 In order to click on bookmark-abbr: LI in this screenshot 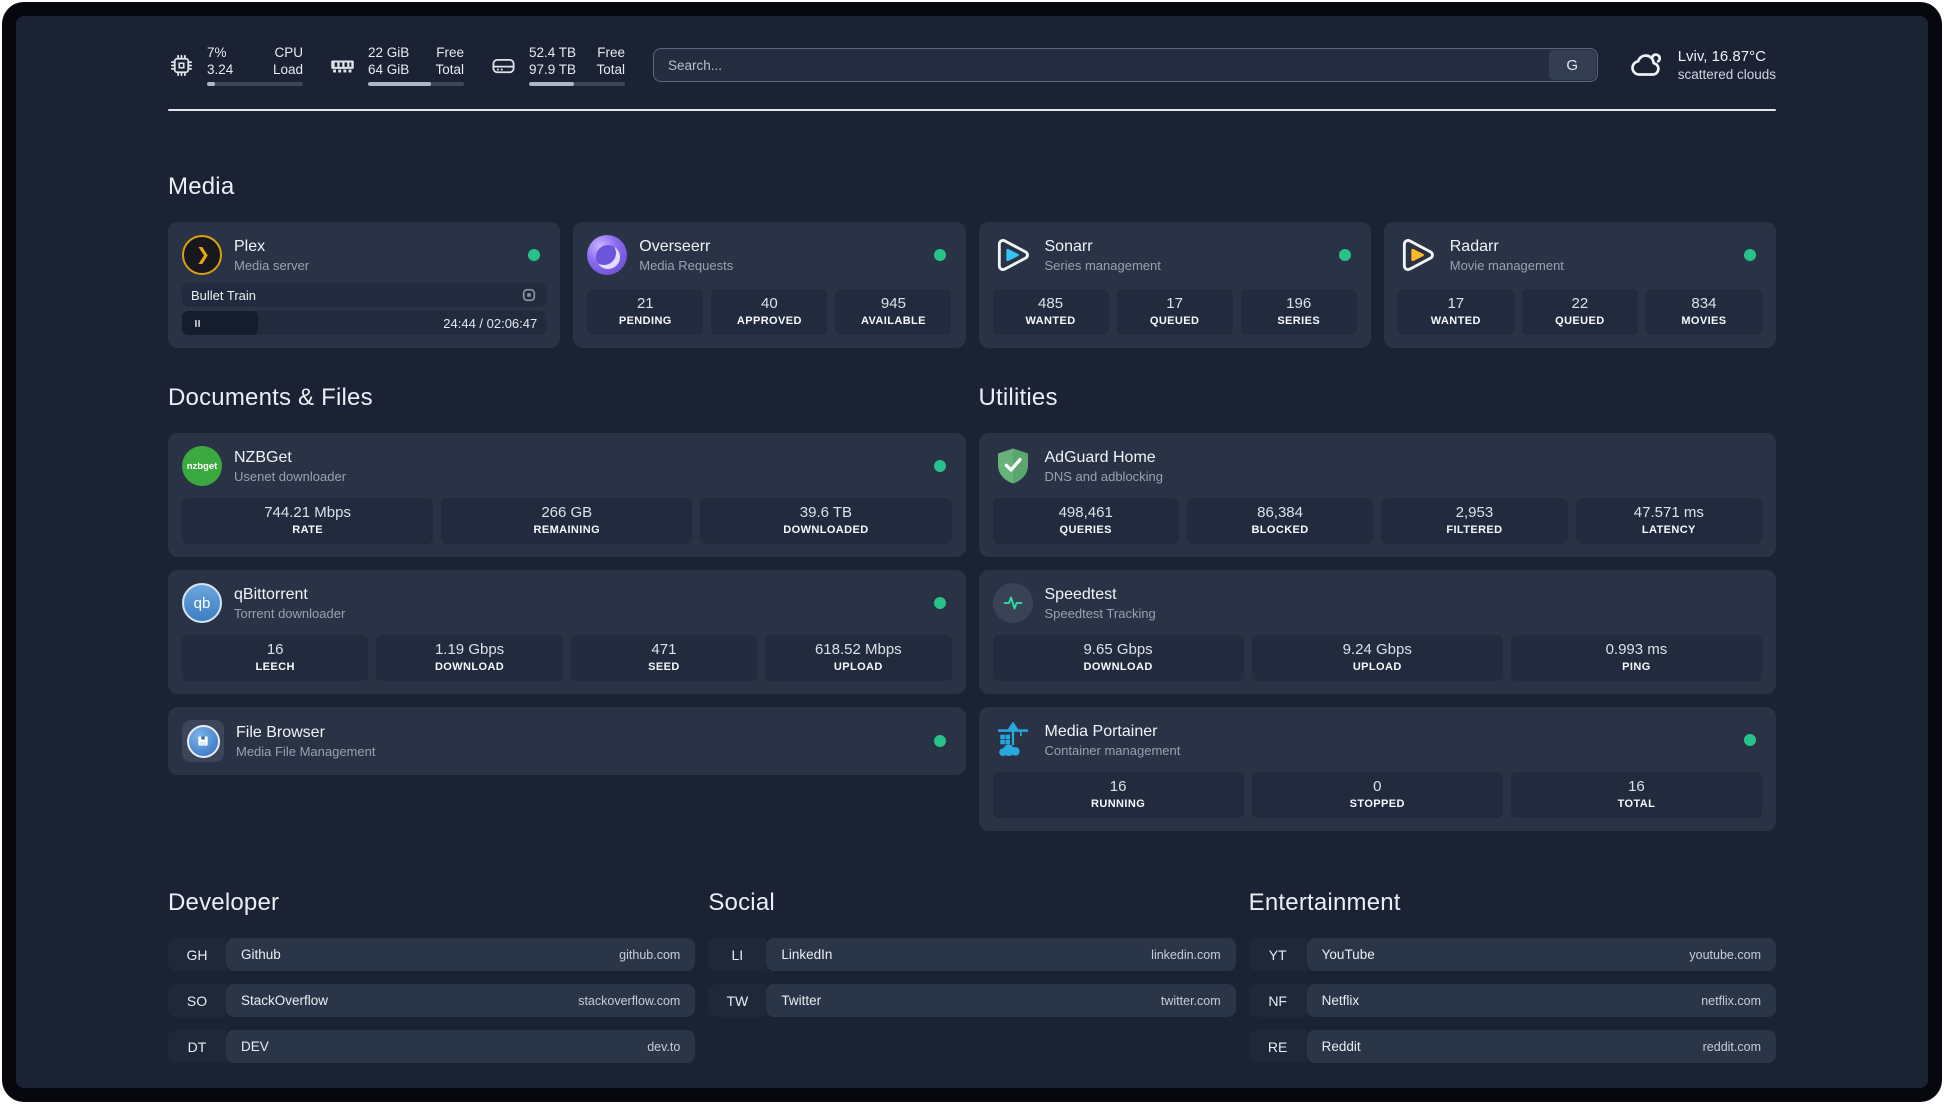, I will do `click(737, 954)`.